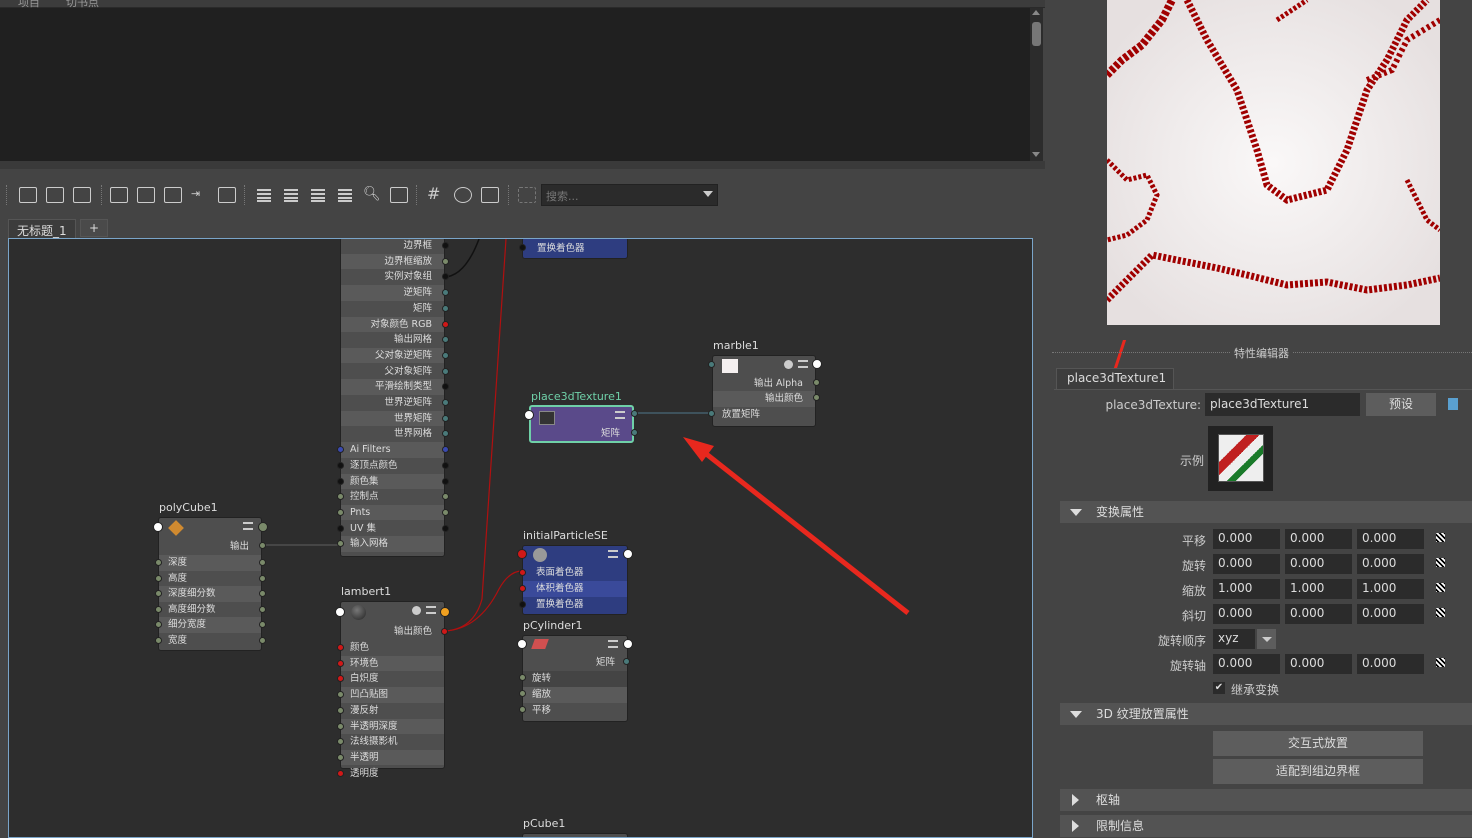 This screenshot has width=1472, height=838. I want to click on shear-y-field: 0.000, so click(1318, 614).